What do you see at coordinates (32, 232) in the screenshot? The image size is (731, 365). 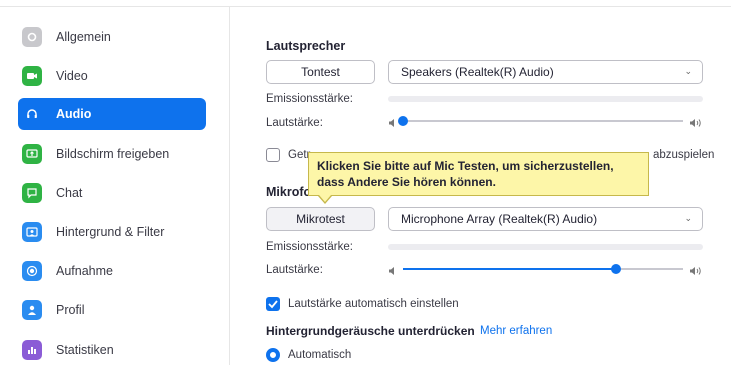 I see `background-icon` at bounding box center [32, 232].